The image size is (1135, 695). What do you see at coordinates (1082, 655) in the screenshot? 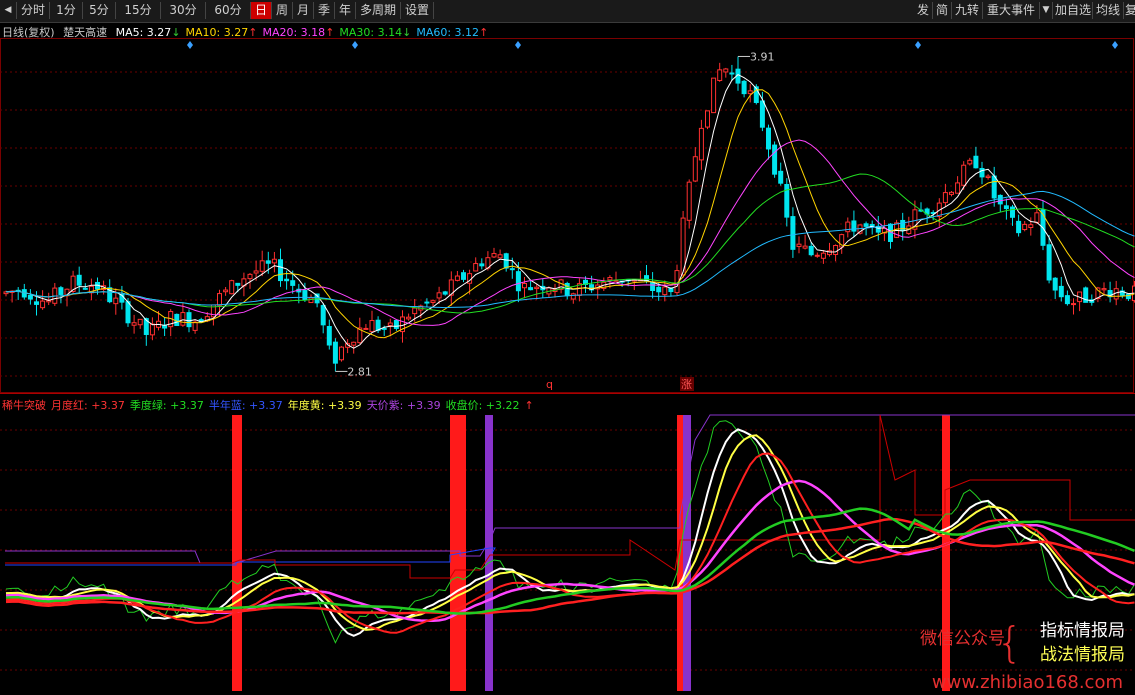
I see `watermark-line3: 战法情报局` at bounding box center [1082, 655].